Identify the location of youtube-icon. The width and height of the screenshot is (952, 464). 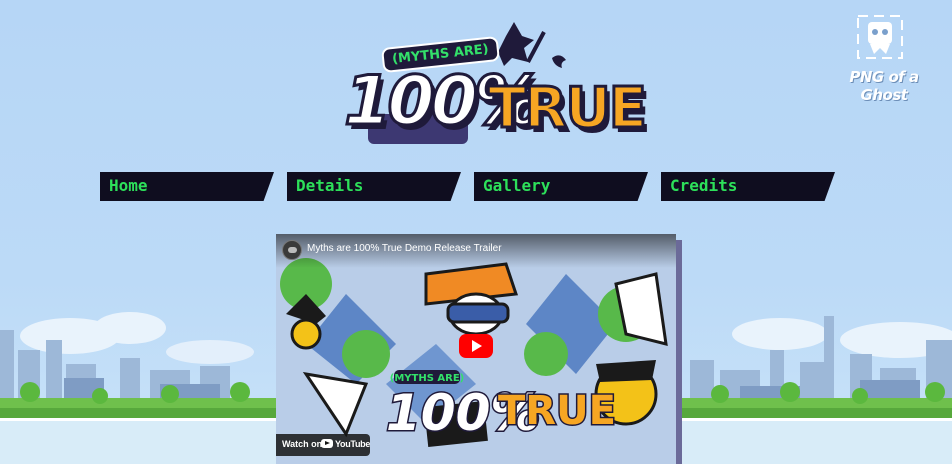
(327, 443).